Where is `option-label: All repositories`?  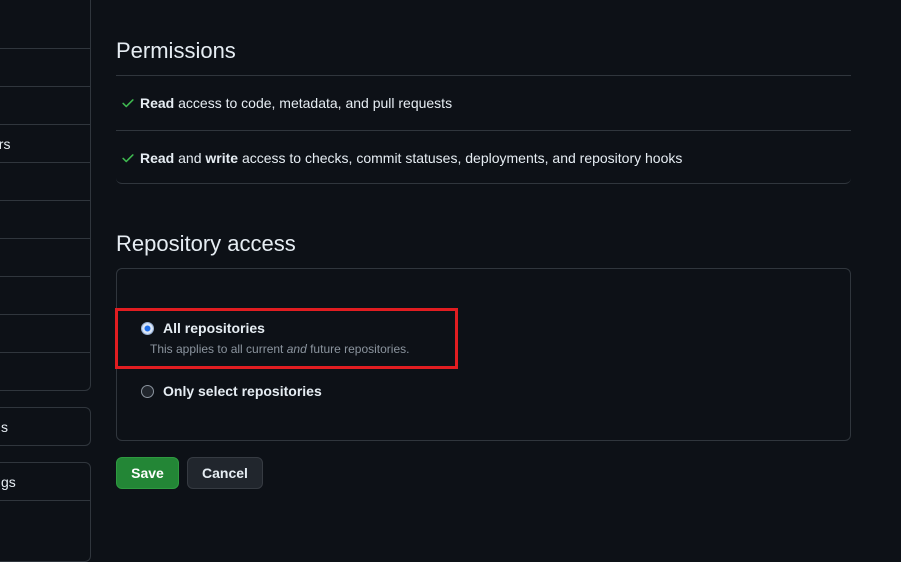
option-label: All repositories is located at coordinates (214, 328).